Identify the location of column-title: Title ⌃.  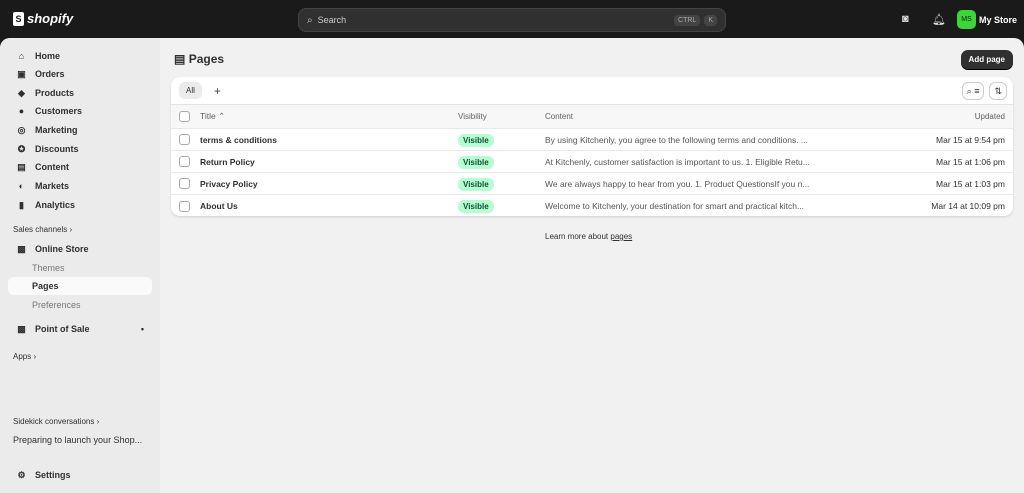
(212, 116).